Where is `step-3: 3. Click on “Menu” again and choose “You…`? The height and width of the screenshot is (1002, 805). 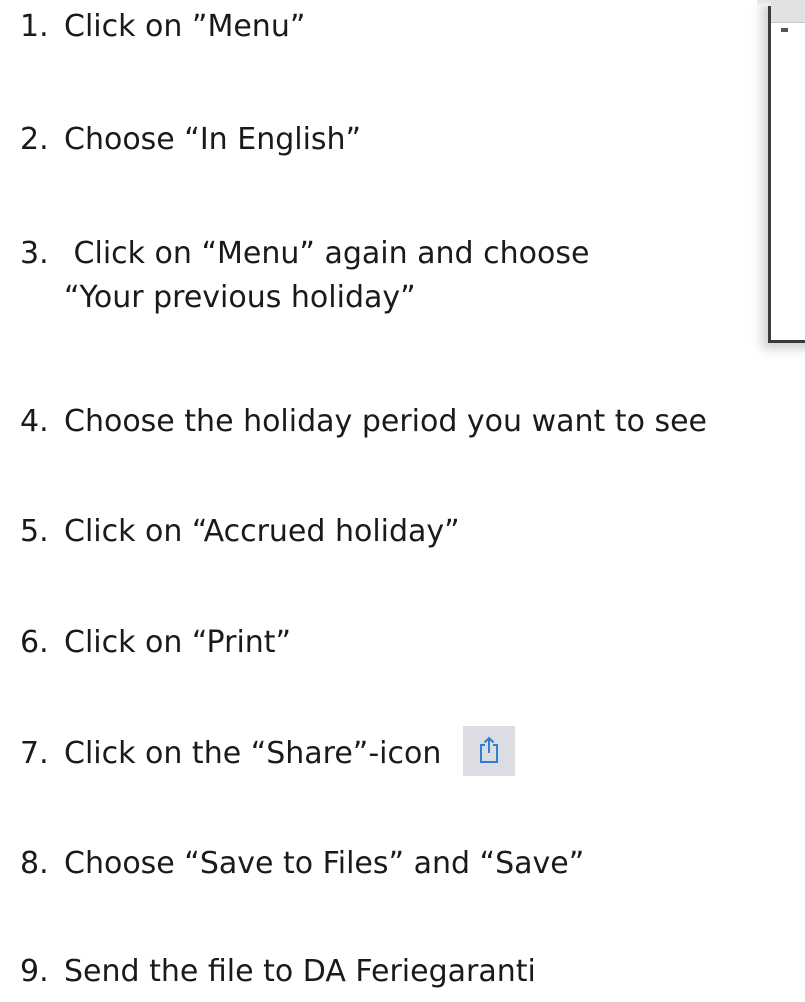
step-3: 3. Click on “Menu” again and choose “You… is located at coordinates (304, 276).